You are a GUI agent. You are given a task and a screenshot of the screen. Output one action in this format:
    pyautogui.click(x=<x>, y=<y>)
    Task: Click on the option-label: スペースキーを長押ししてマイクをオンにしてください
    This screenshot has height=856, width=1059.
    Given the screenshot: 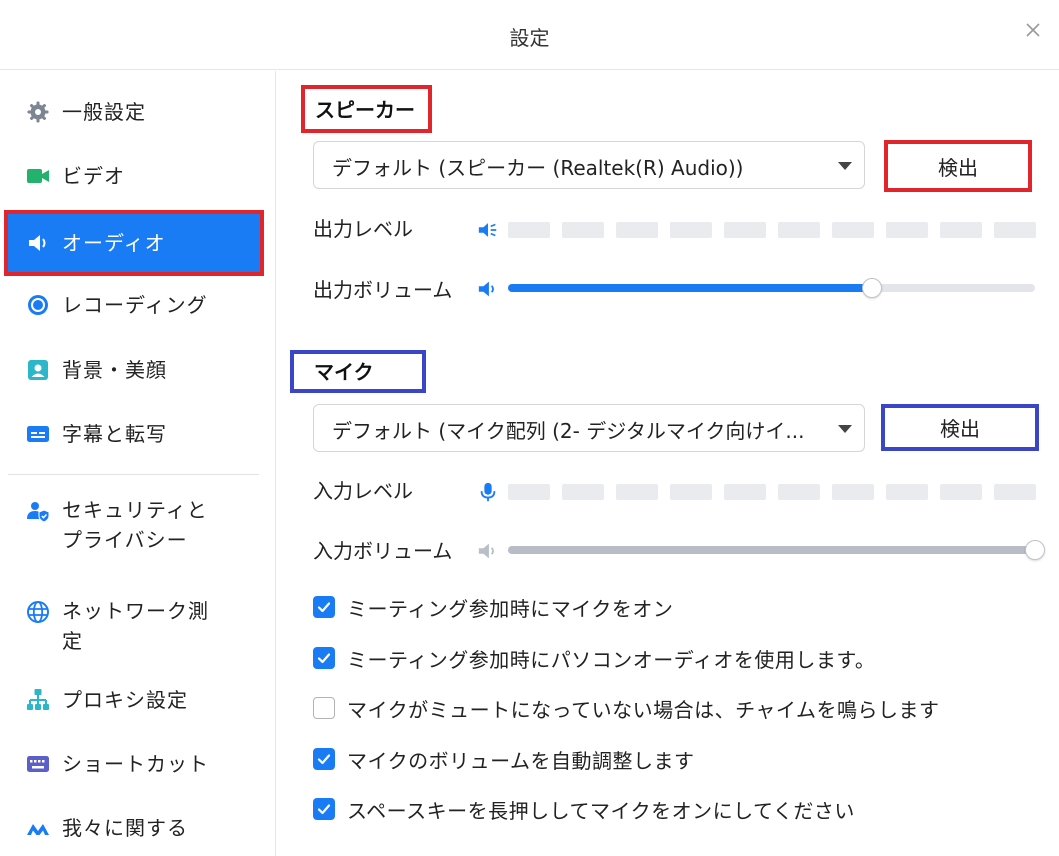 What is the action you would take?
    pyautogui.click(x=601, y=810)
    